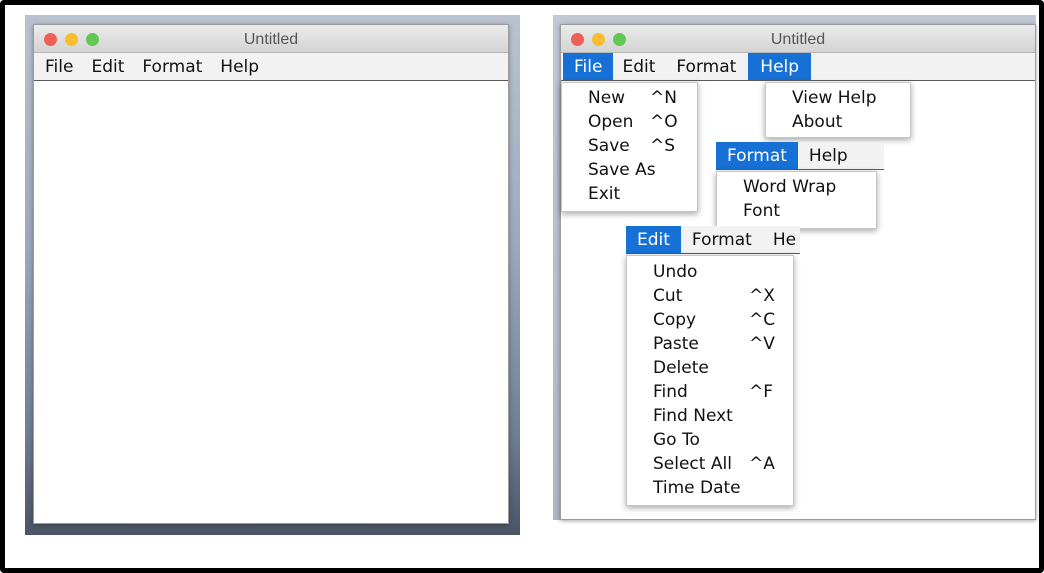 This screenshot has height=573, width=1044. I want to click on menu-item-save: Save ^S, so click(629, 147).